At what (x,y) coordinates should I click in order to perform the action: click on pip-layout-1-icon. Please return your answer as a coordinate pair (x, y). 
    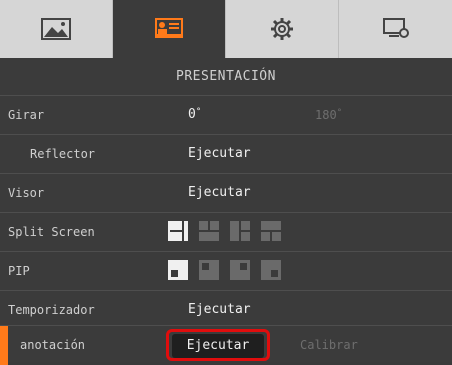
    Looking at the image, I should click on (178, 270).